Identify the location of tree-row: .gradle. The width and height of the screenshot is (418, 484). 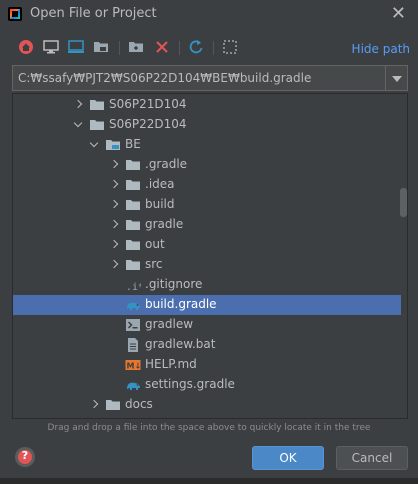
(207, 165).